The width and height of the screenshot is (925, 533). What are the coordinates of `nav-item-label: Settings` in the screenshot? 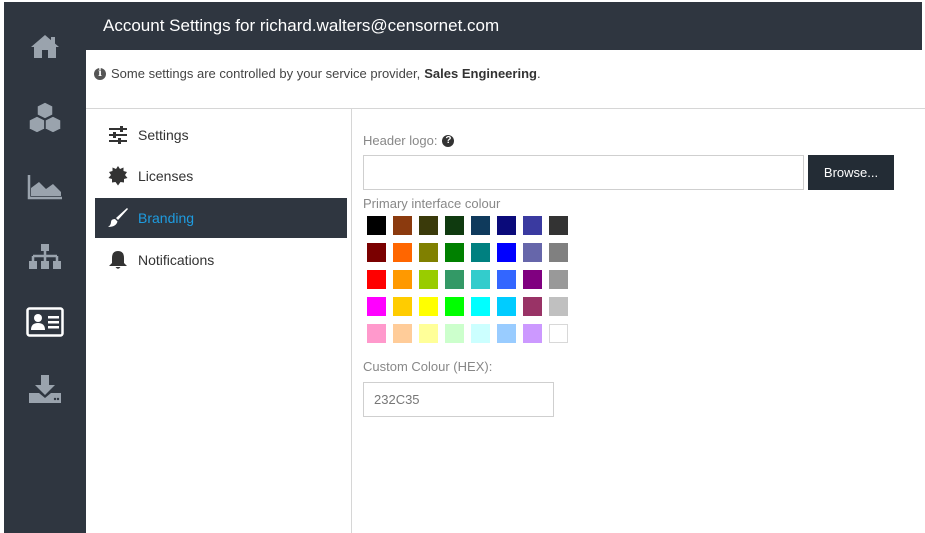 It's located at (163, 135).